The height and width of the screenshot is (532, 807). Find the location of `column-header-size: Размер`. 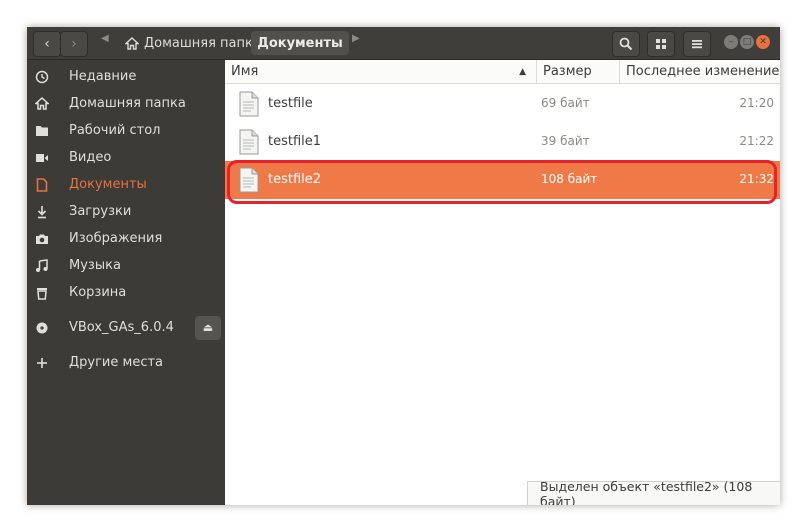

column-header-size: Размер is located at coordinates (578, 72).